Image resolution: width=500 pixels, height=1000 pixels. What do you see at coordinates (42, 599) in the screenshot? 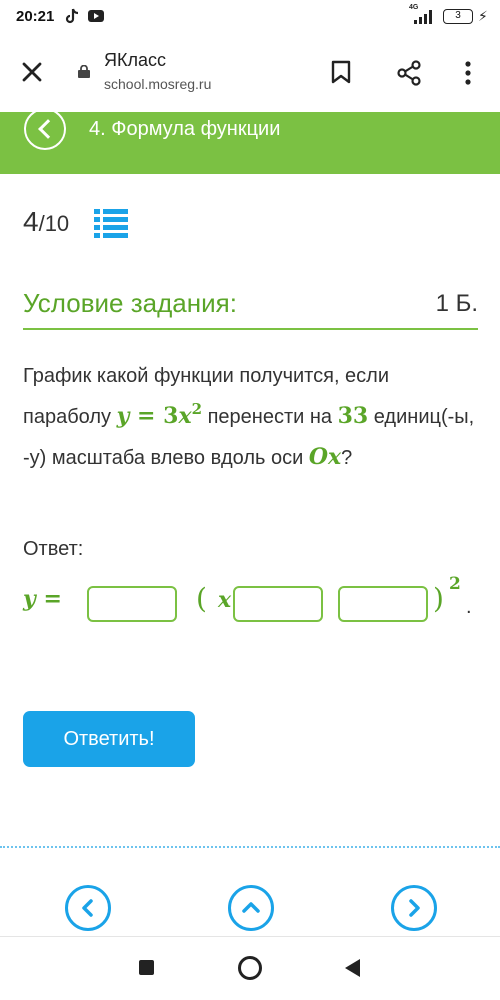
I see `answer-lhs: y =` at bounding box center [42, 599].